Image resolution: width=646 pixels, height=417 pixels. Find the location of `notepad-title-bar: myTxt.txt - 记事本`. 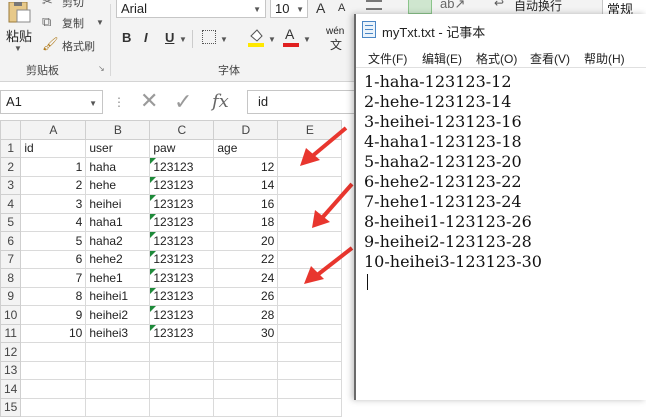

notepad-title-bar: myTxt.txt - 记事本 is located at coordinates (501, 30).